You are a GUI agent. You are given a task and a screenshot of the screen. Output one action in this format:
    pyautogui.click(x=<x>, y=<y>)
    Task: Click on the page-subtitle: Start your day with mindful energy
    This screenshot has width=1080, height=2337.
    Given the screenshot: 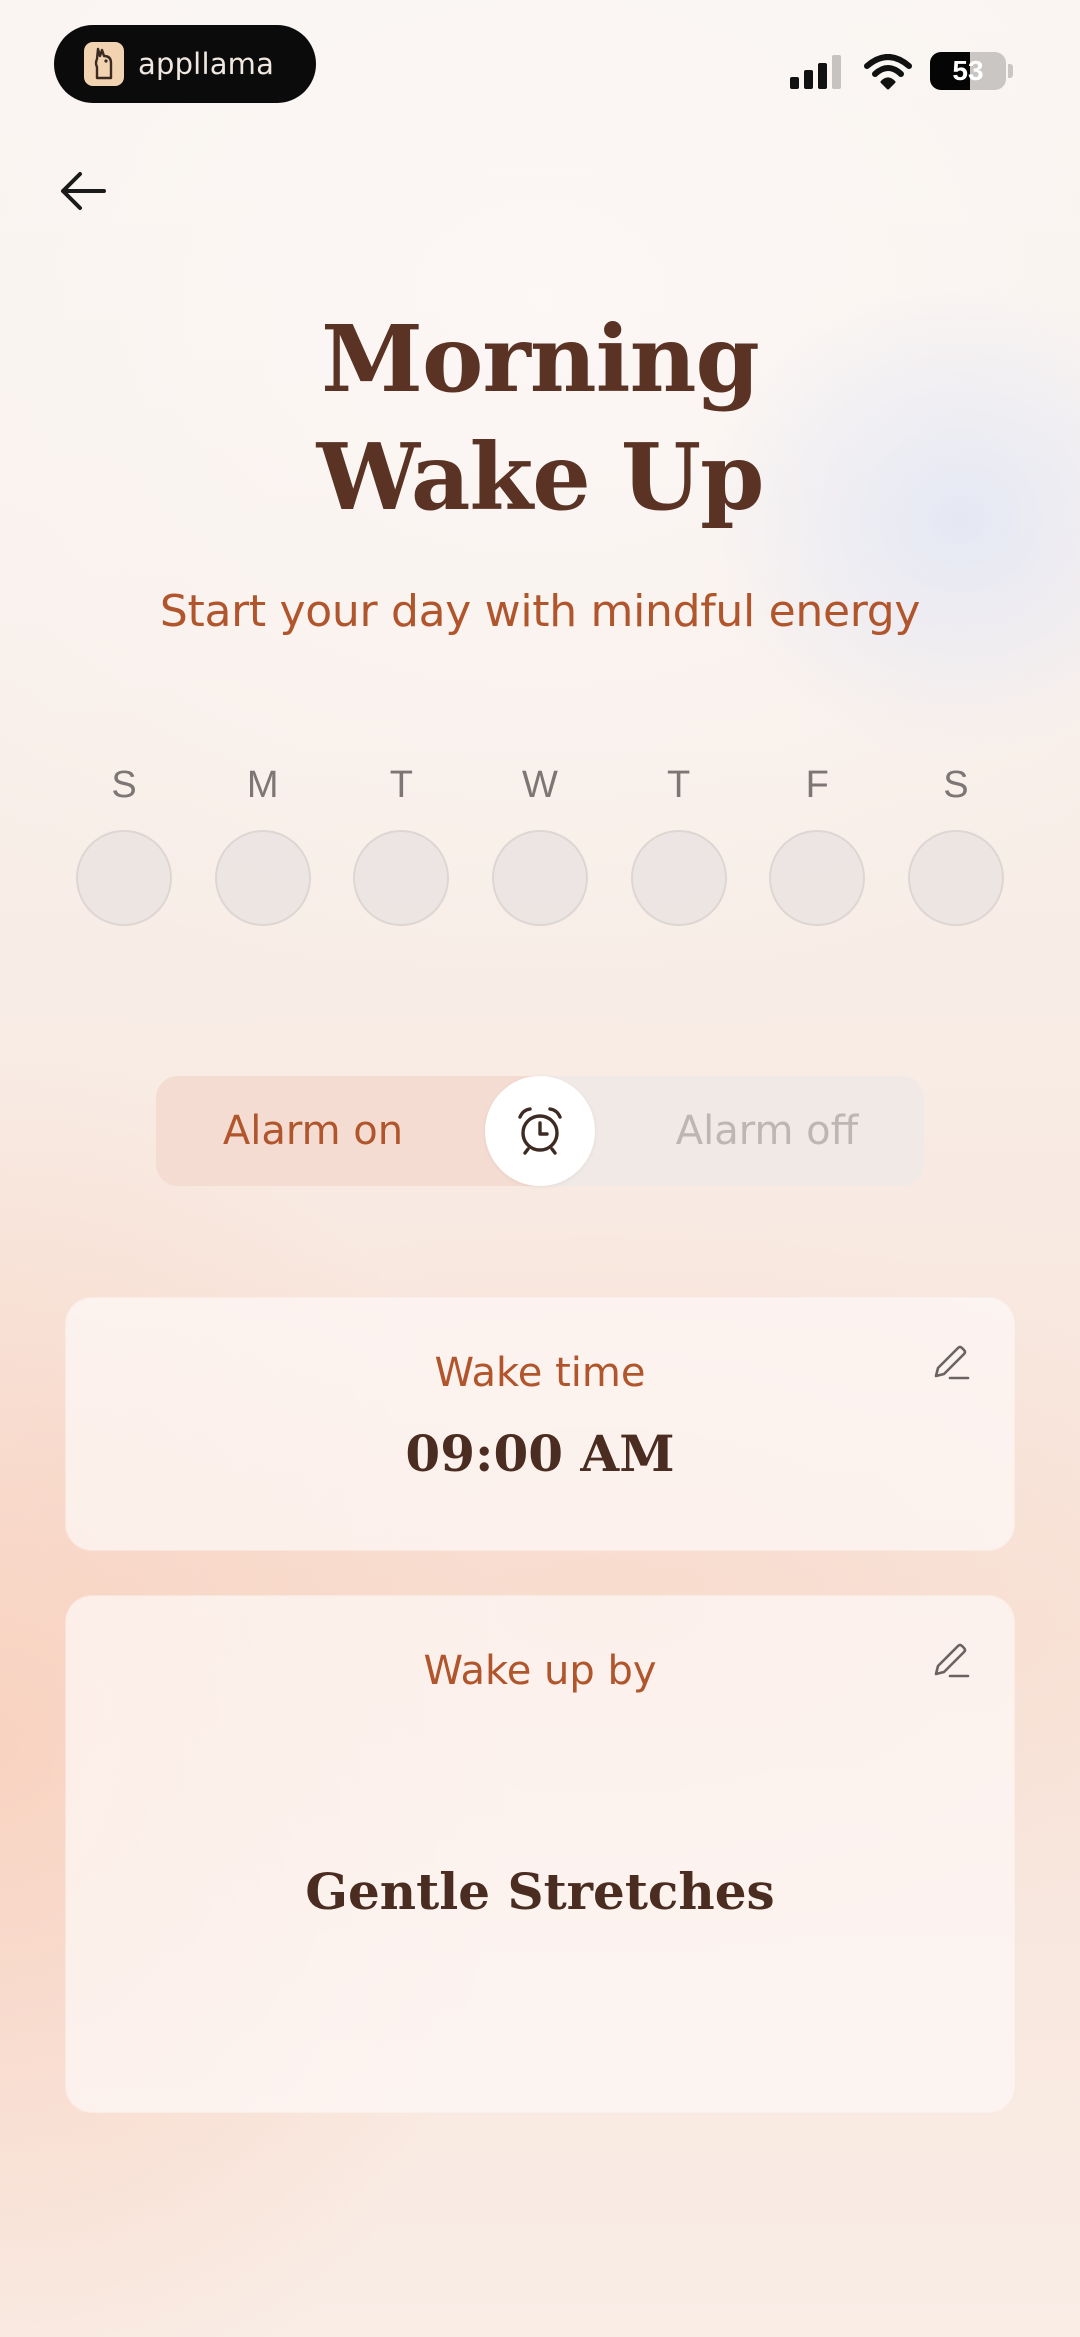 What is the action you would take?
    pyautogui.click(x=540, y=611)
    